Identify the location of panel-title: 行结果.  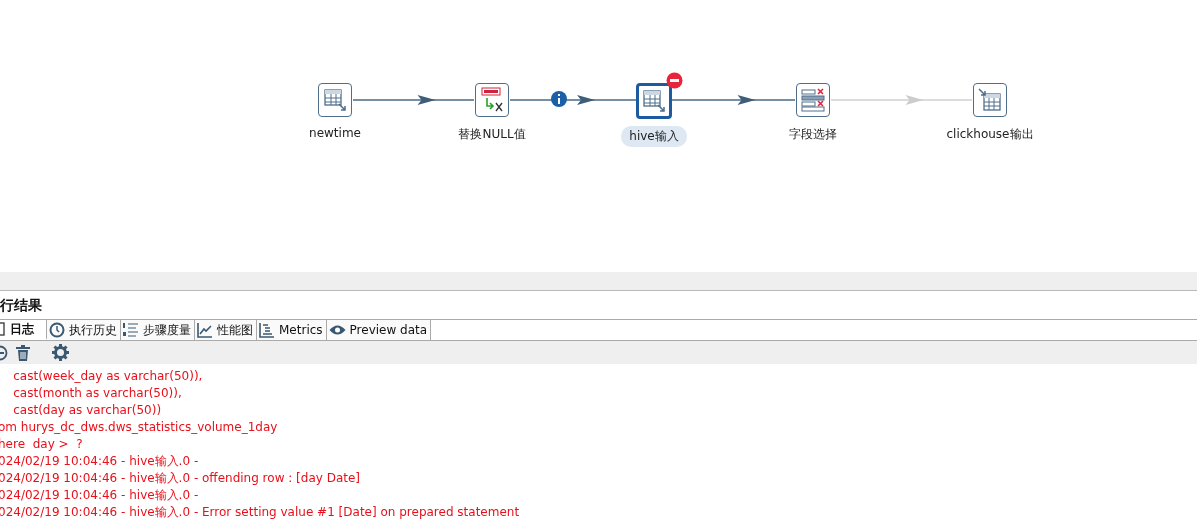
(21, 305).